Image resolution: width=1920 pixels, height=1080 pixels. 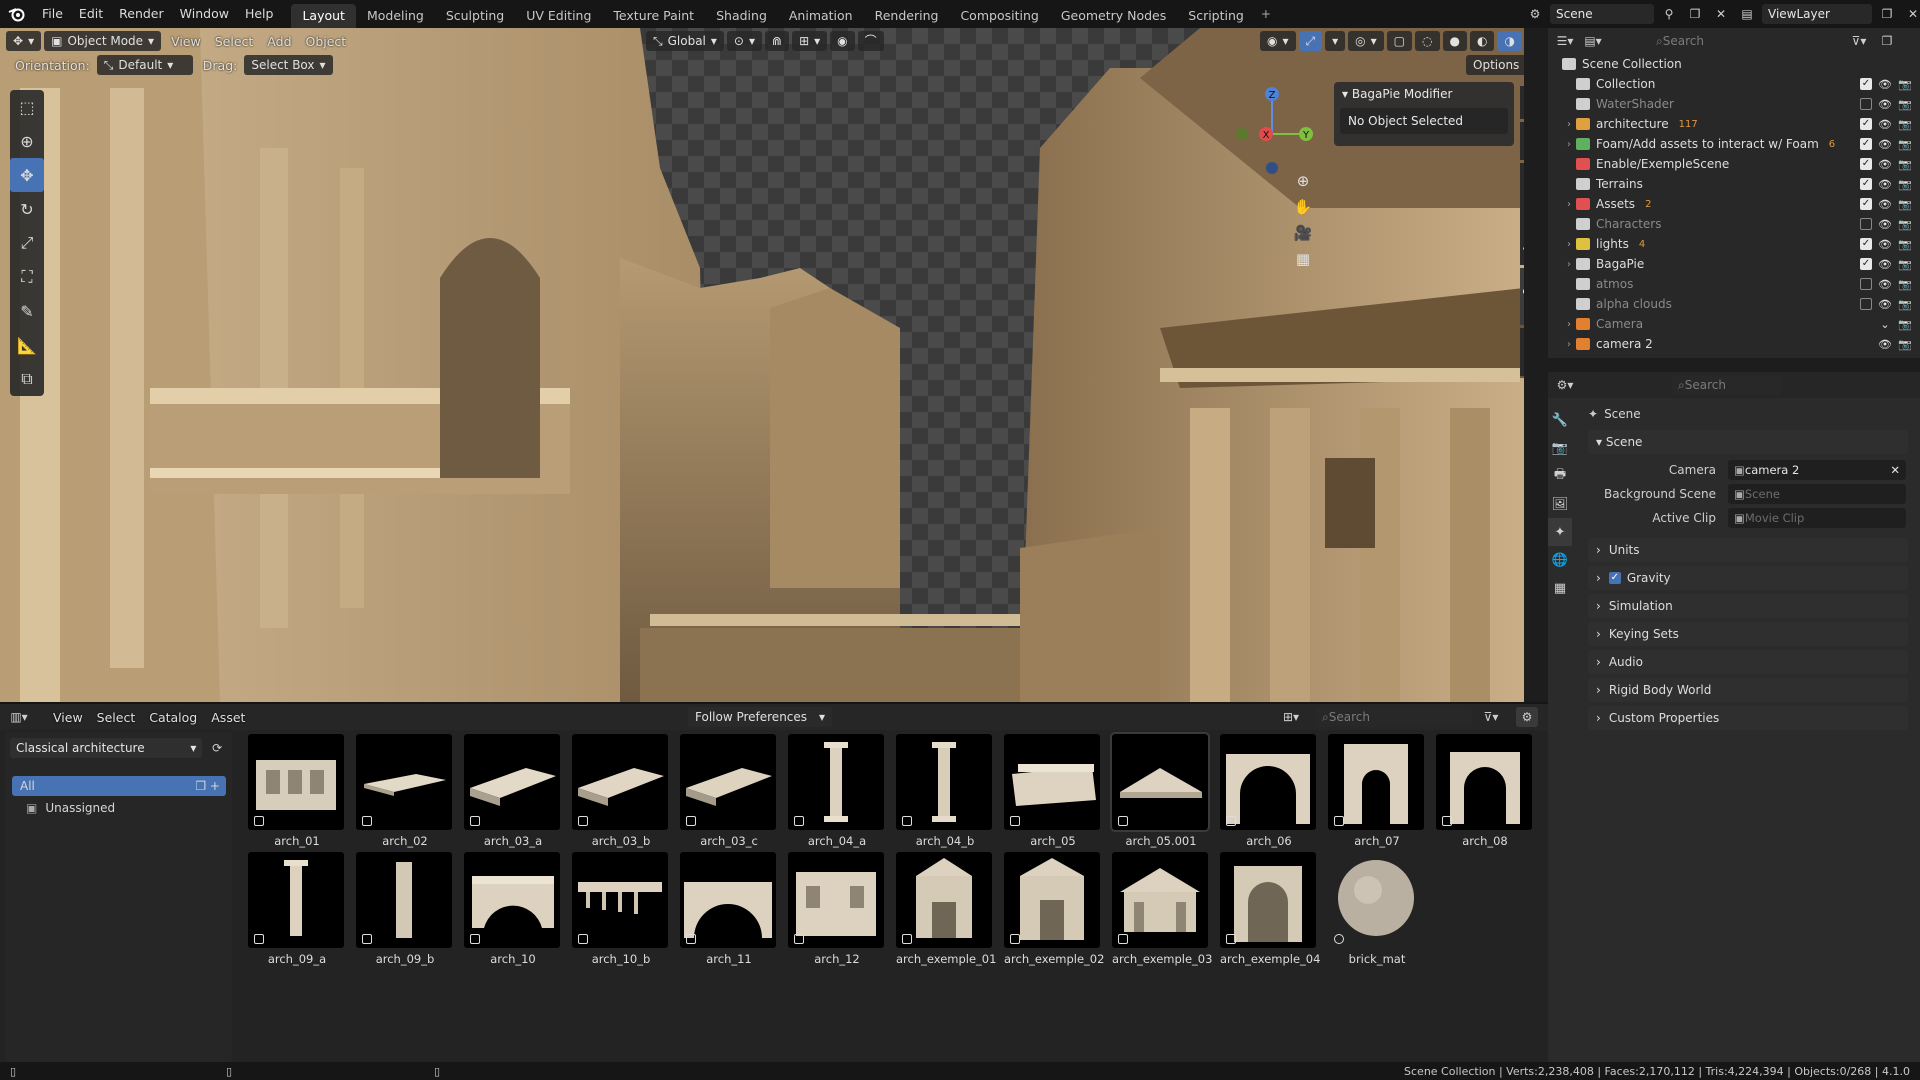 What do you see at coordinates (27, 345) in the screenshot?
I see `measure-tool: 📐` at bounding box center [27, 345].